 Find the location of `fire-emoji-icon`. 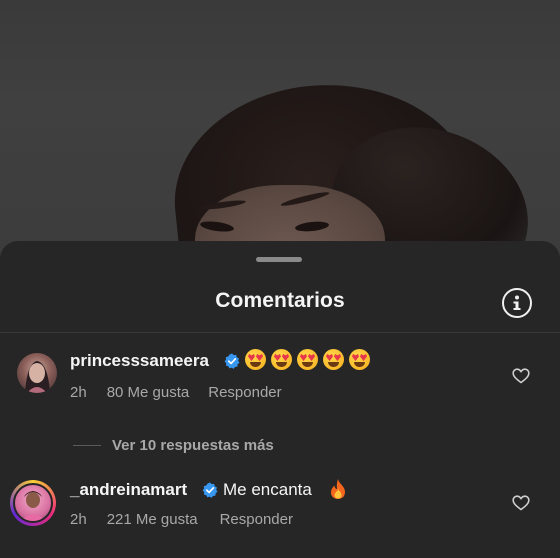

fire-emoji-icon is located at coordinates (338, 489).